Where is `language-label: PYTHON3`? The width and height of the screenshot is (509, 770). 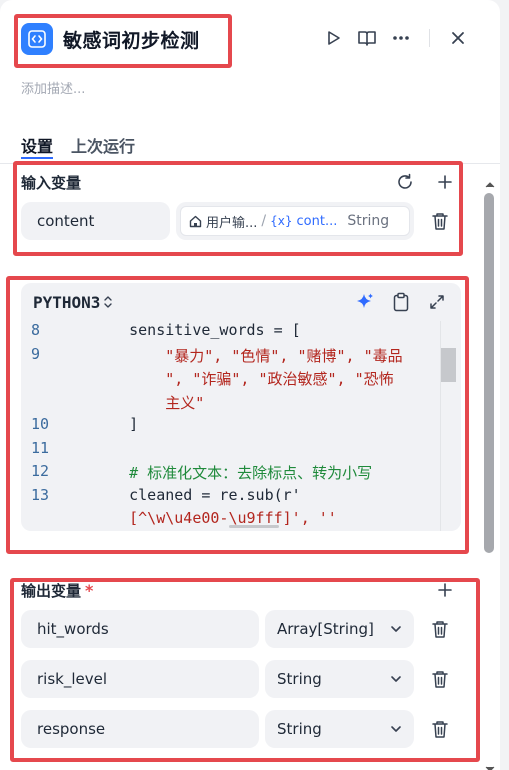 language-label: PYTHON3 is located at coordinates (67, 302).